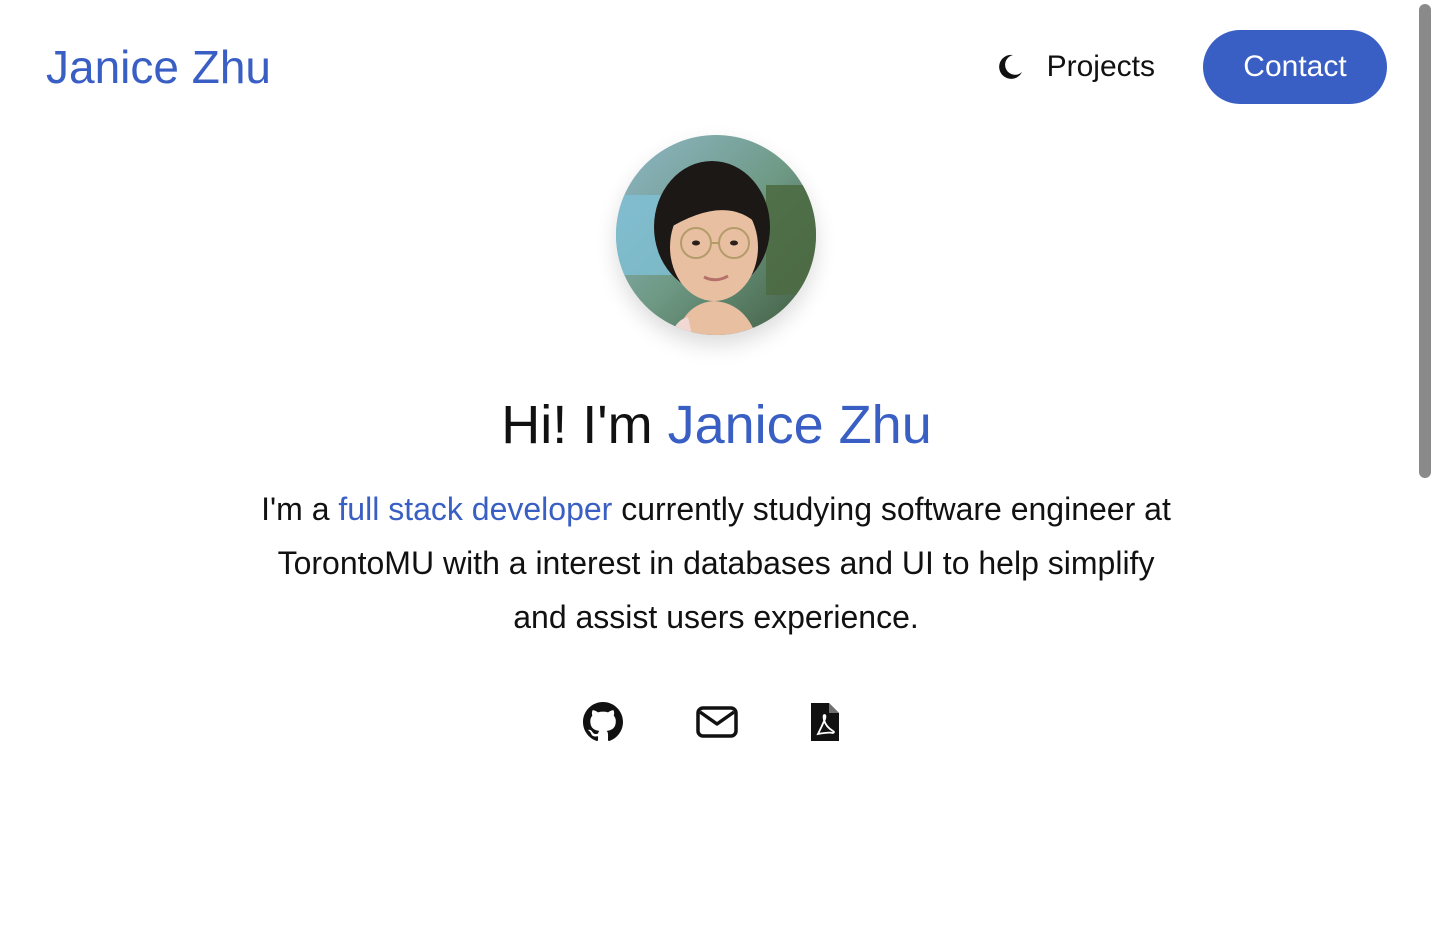 This screenshot has height=946, width=1433. Describe the element at coordinates (1101, 67) in the screenshot. I see `nav-projects-link: Projects` at that location.